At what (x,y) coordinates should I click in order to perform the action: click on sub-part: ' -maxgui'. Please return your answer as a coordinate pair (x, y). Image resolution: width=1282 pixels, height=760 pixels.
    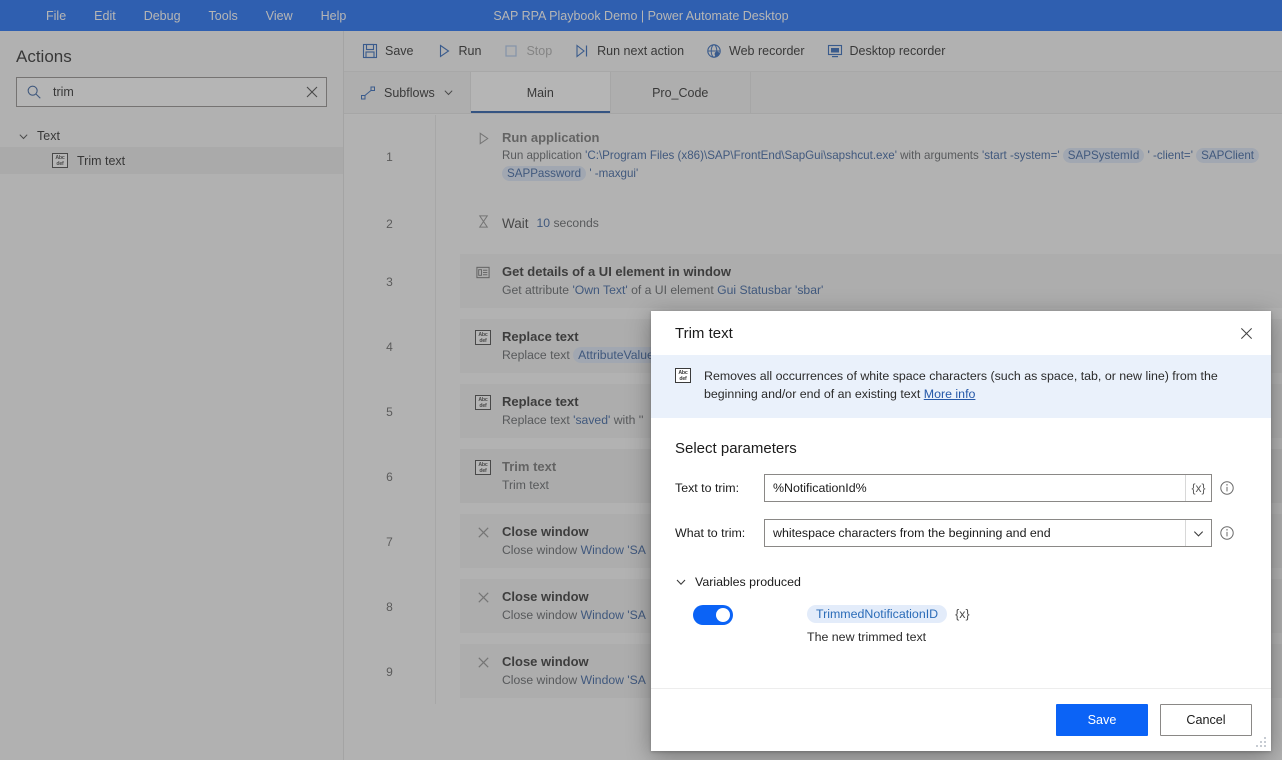
    Looking at the image, I should click on (614, 173).